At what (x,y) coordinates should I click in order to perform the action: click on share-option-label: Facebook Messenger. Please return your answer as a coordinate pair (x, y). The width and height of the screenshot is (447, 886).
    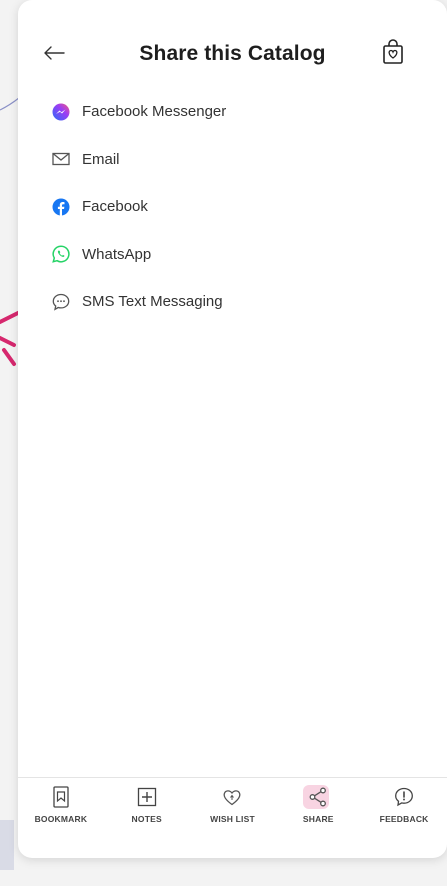
    Looking at the image, I should click on (154, 112).